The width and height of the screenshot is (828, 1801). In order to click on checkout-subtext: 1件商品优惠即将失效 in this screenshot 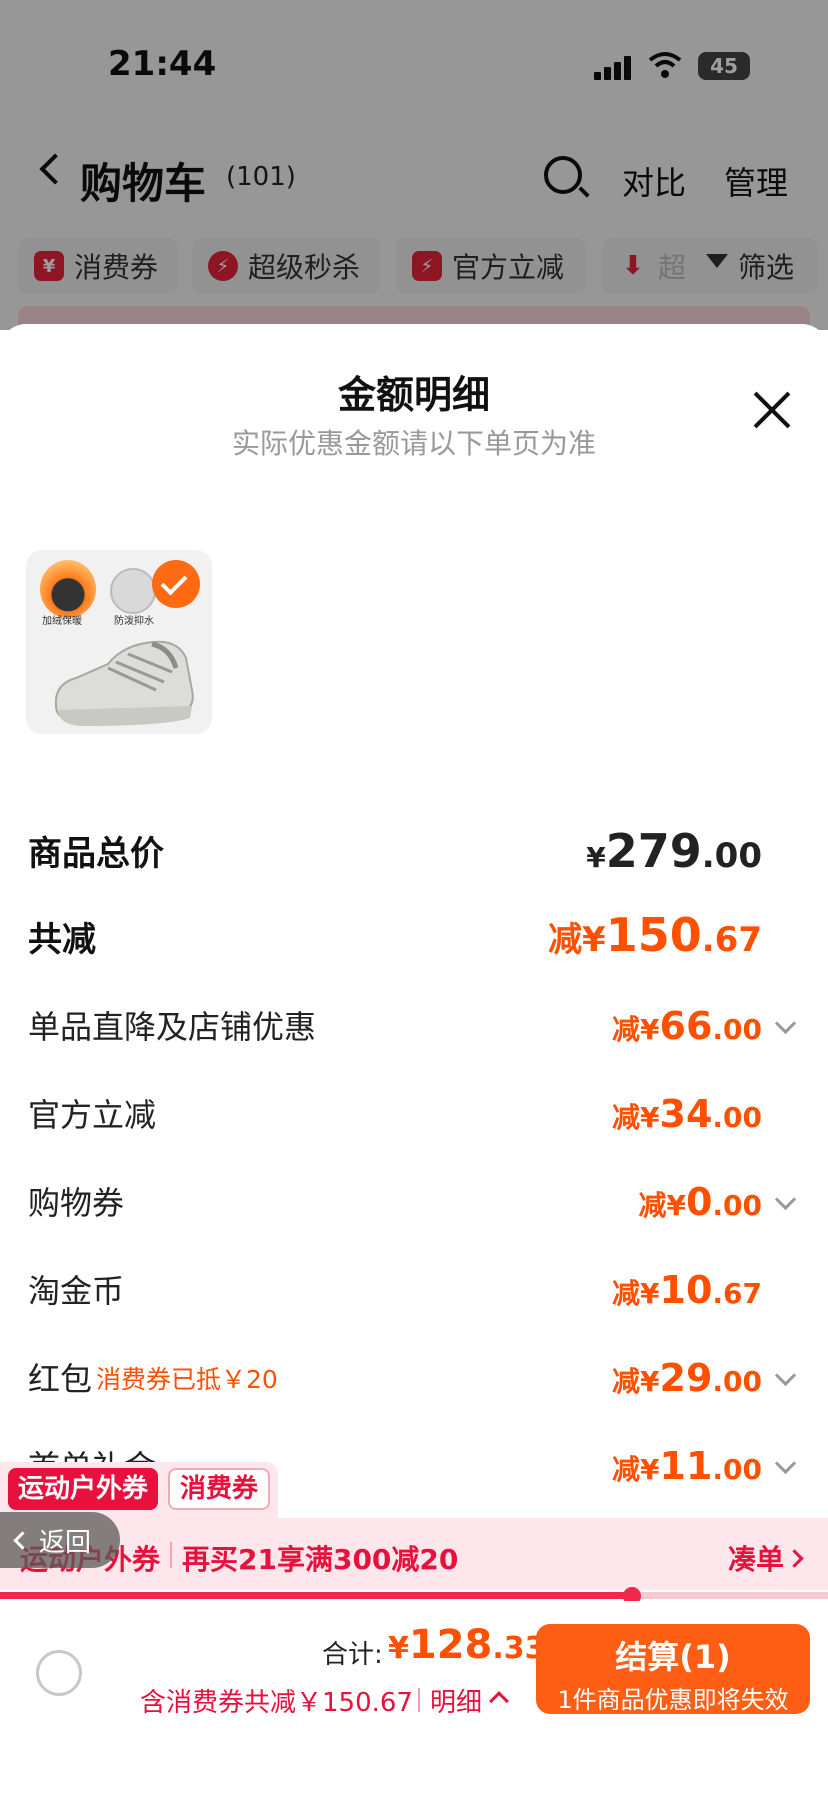, I will do `click(673, 1700)`.